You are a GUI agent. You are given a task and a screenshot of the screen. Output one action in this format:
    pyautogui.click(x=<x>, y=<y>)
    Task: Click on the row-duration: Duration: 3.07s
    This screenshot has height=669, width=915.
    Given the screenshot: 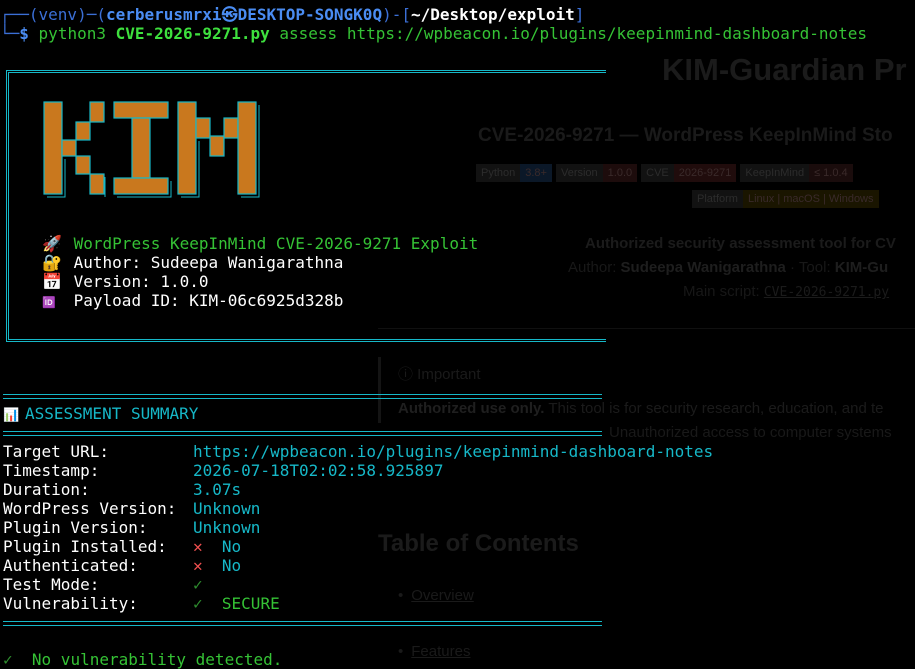 What is the action you would take?
    pyautogui.click(x=122, y=489)
    